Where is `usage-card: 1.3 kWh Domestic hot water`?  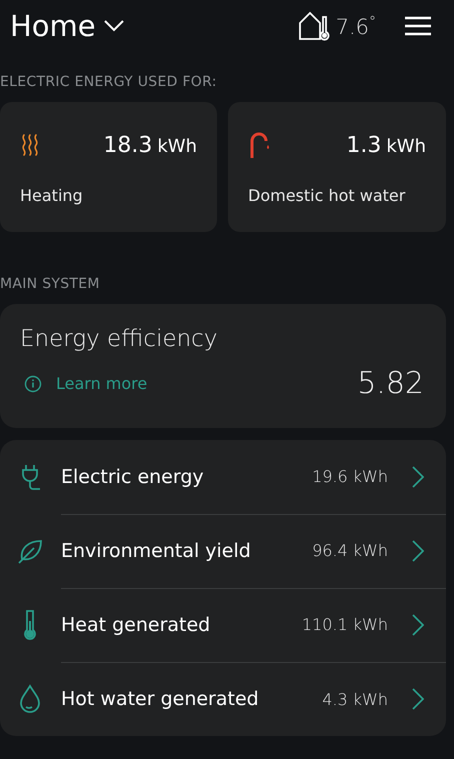
usage-card: 1.3 kWh Domestic hot water is located at coordinates (337, 167).